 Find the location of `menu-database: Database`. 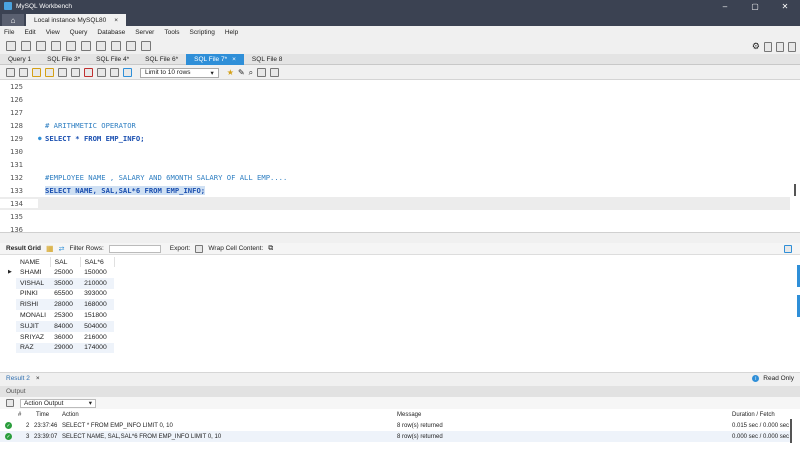

menu-database: Database is located at coordinates (111, 32).